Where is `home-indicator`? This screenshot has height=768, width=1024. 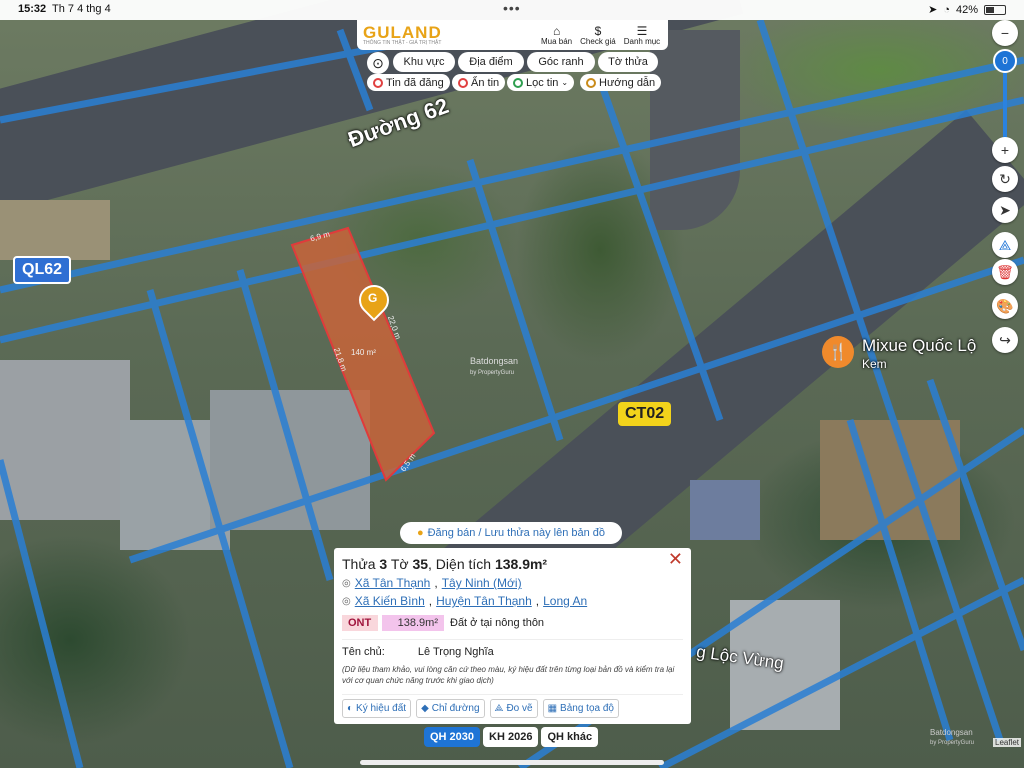 home-indicator is located at coordinates (512, 762).